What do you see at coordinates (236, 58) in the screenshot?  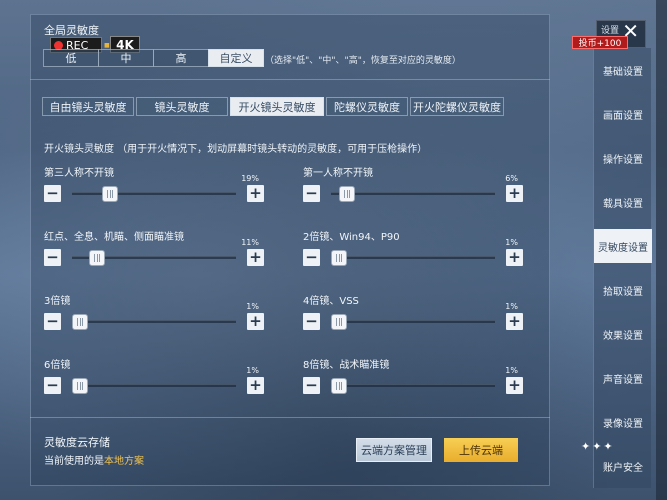 I see `preset-button-3: 自定义` at bounding box center [236, 58].